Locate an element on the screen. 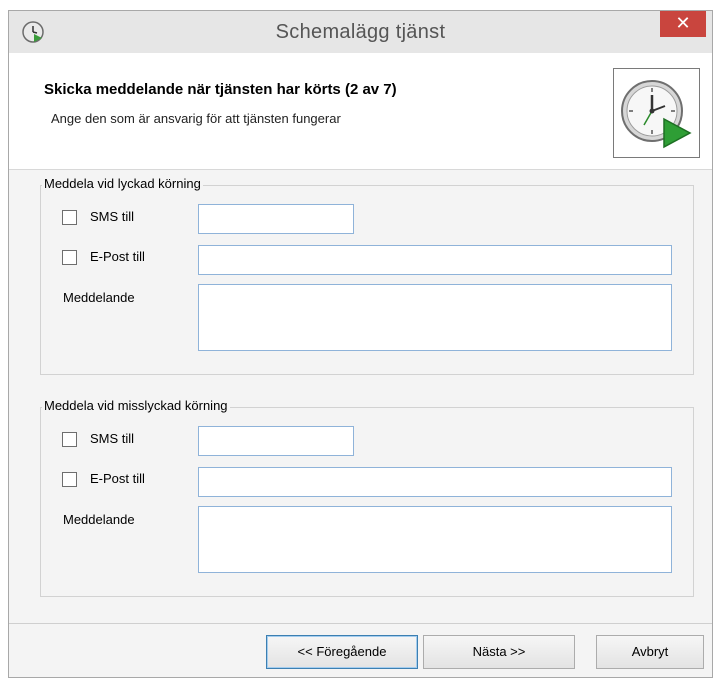 The height and width of the screenshot is (683, 719). success-sms-label: SMS till is located at coordinates (112, 216).